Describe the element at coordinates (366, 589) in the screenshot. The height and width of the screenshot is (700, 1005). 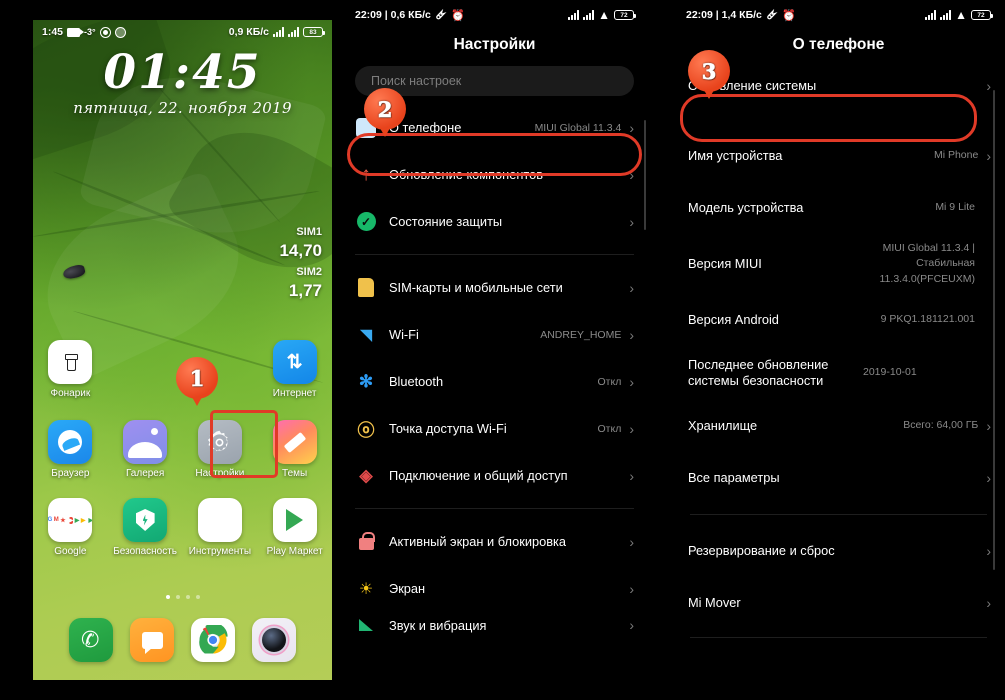
I see `brightness-icon: ☀` at that location.